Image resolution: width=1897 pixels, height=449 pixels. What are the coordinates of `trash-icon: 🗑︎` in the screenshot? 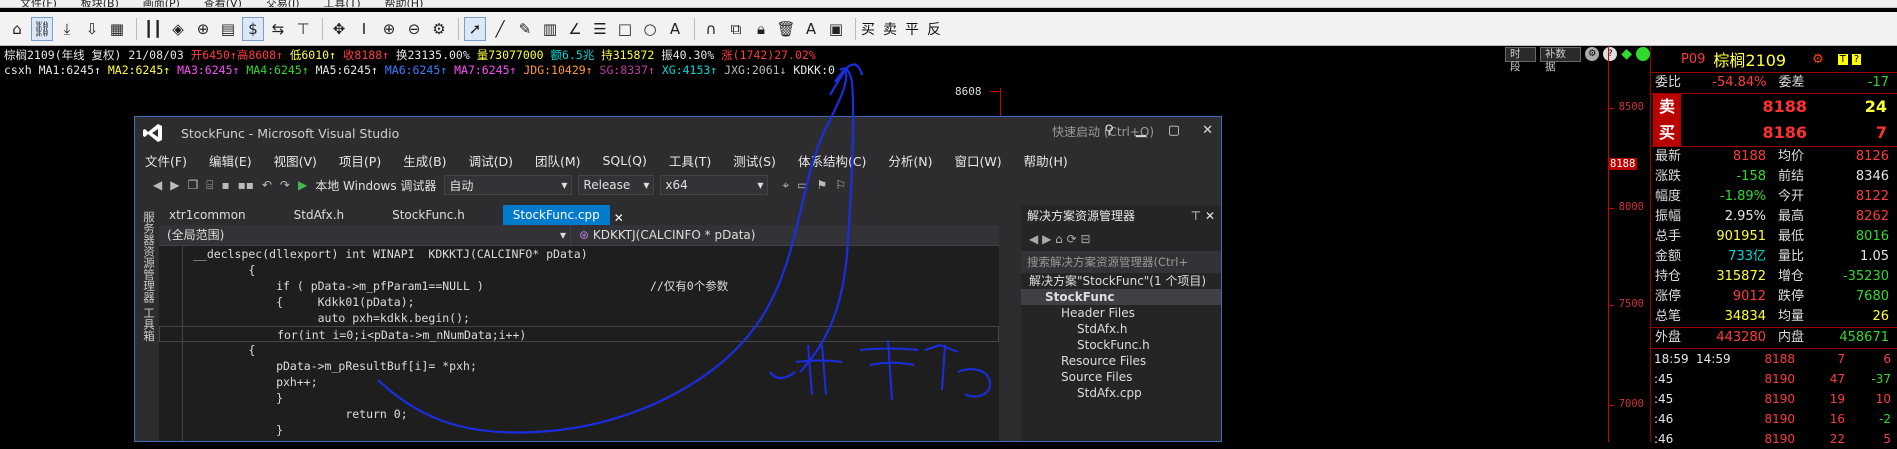 It's located at (786, 29).